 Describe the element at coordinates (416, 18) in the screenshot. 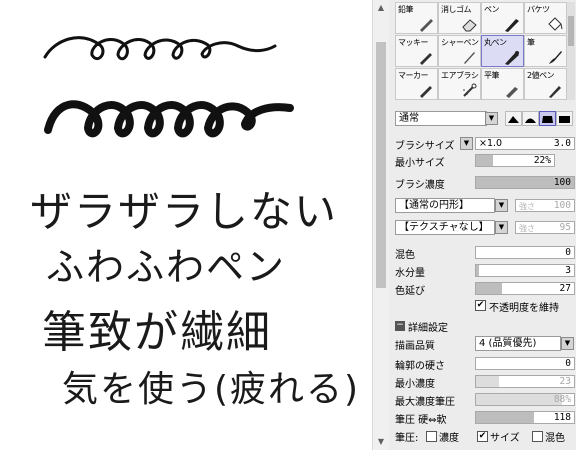

I see `tool-pencil: 鉛筆` at that location.